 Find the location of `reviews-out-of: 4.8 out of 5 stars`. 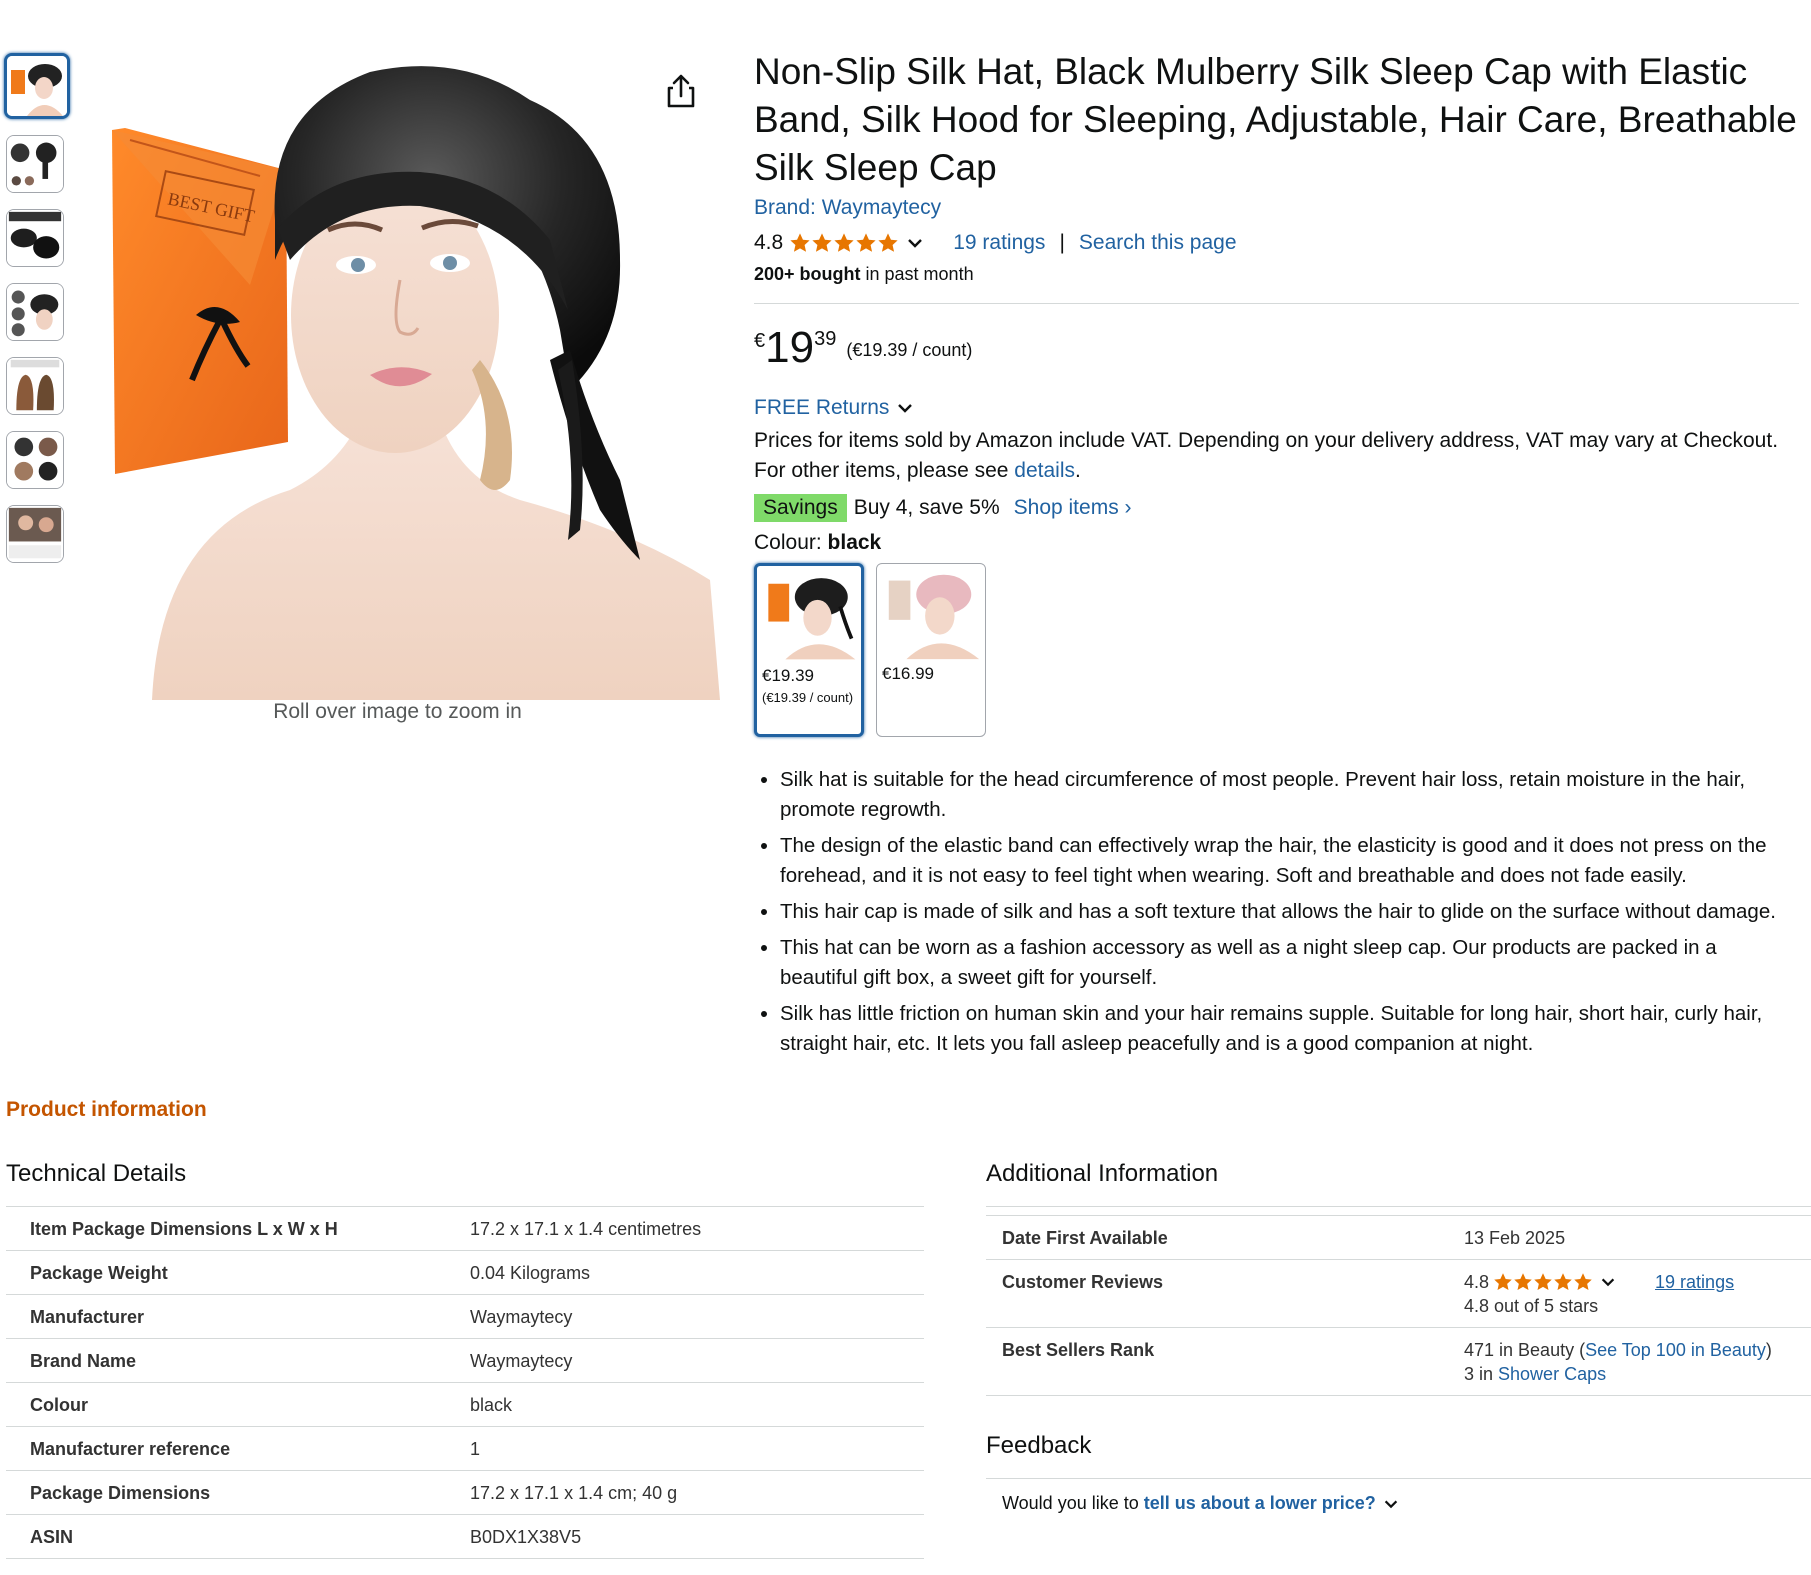

reviews-out-of: 4.8 out of 5 stars is located at coordinates (1531, 1306).